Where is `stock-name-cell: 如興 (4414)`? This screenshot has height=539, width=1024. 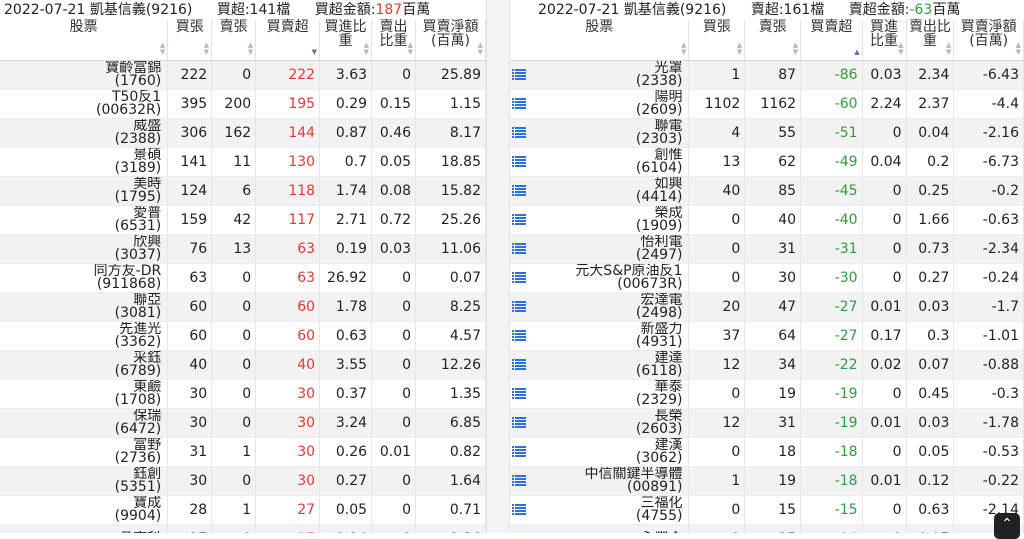
stock-name-cell: 如興 (4414) is located at coordinates (600, 191).